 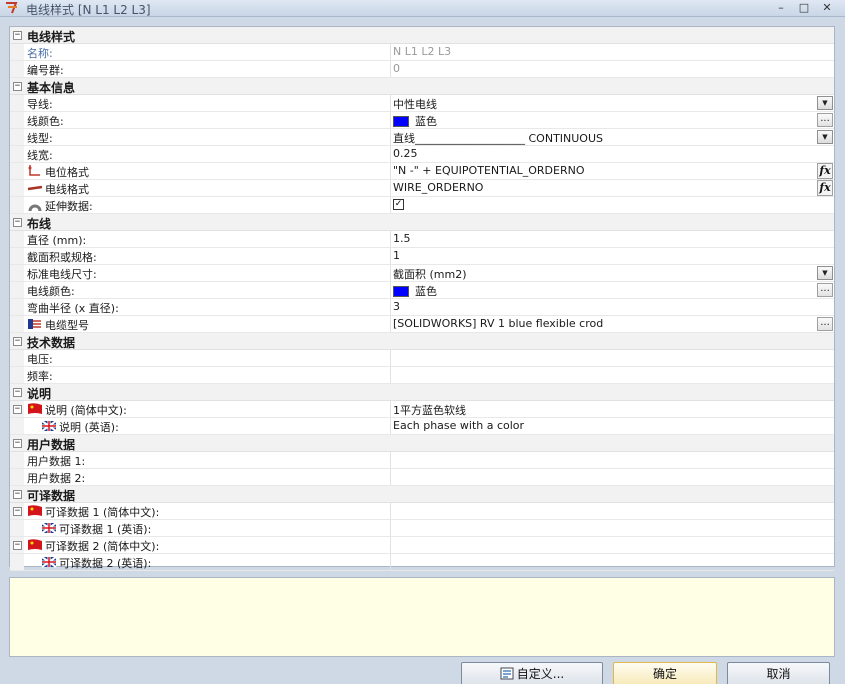 I want to click on bend-label: 弯曲半径 (x 直径):, so click(x=73, y=308).